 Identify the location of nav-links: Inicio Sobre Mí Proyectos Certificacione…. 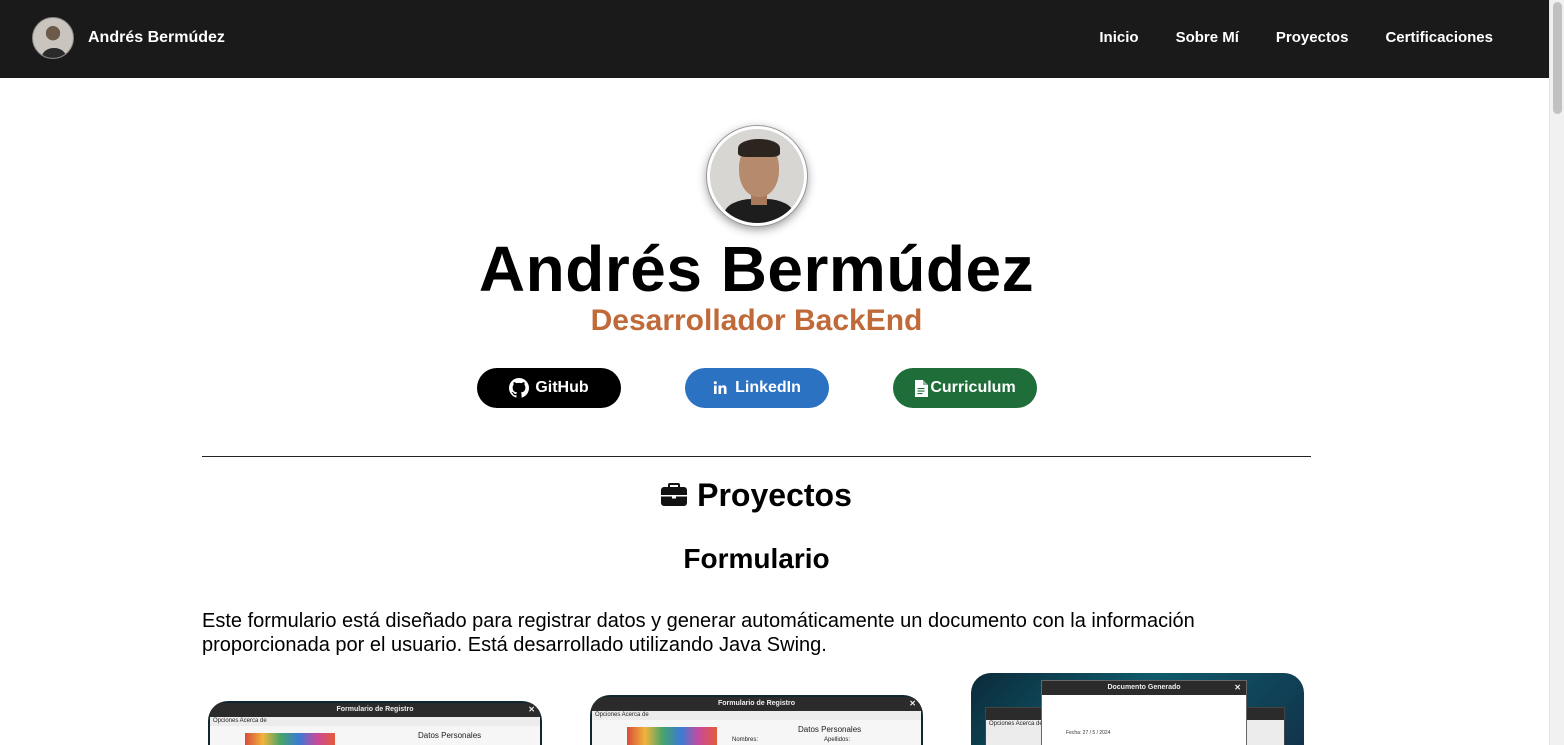
(1296, 37).